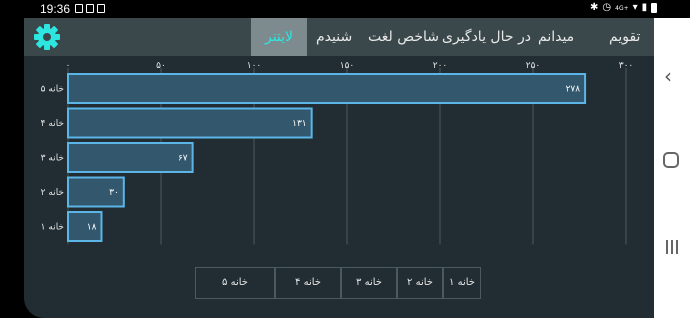 The width and height of the screenshot is (690, 318). What do you see at coordinates (92, 228) in the screenshot?
I see `data-label: ۱۸` at bounding box center [92, 228].